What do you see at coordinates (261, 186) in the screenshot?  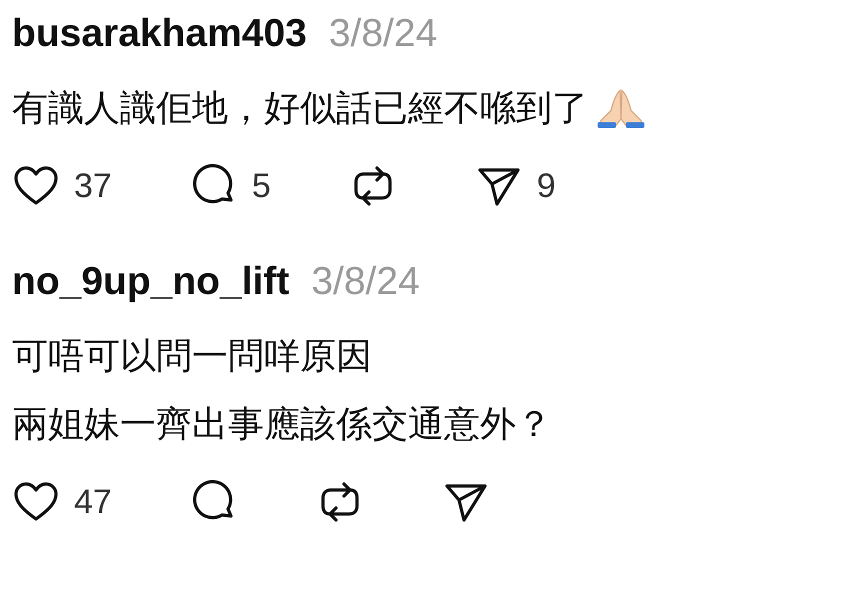 I see `count: 5` at bounding box center [261, 186].